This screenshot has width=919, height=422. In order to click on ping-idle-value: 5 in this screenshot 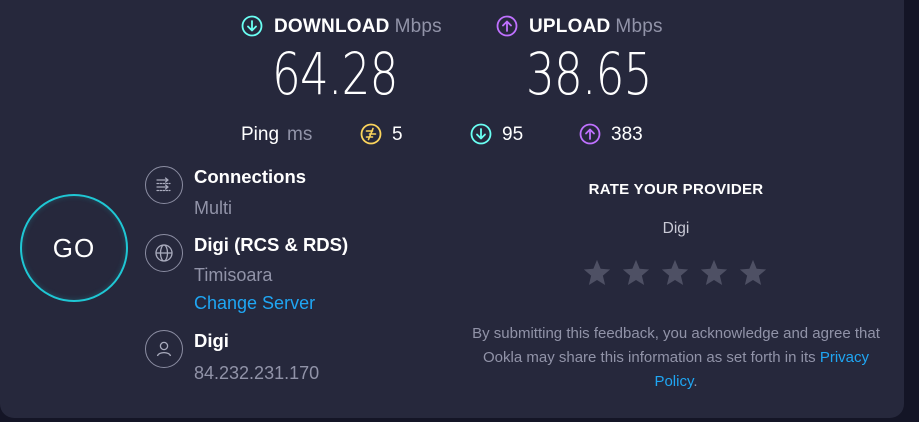, I will do `click(397, 134)`.